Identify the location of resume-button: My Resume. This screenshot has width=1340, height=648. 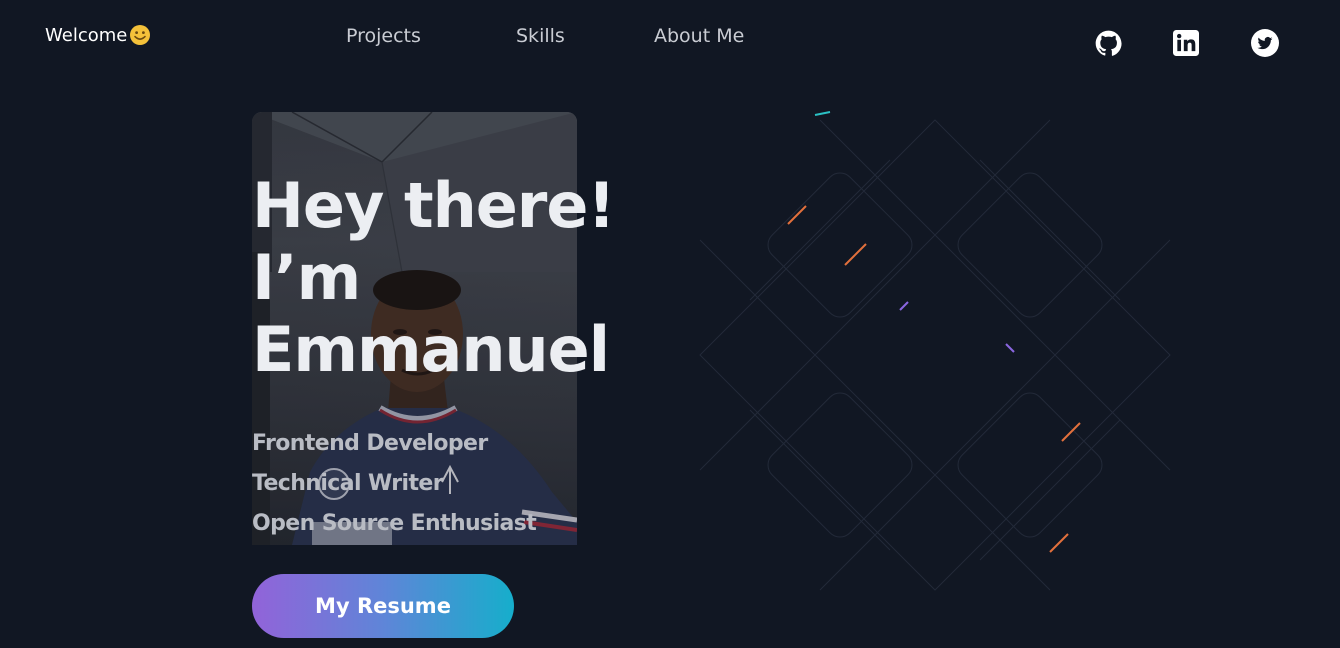
(383, 606).